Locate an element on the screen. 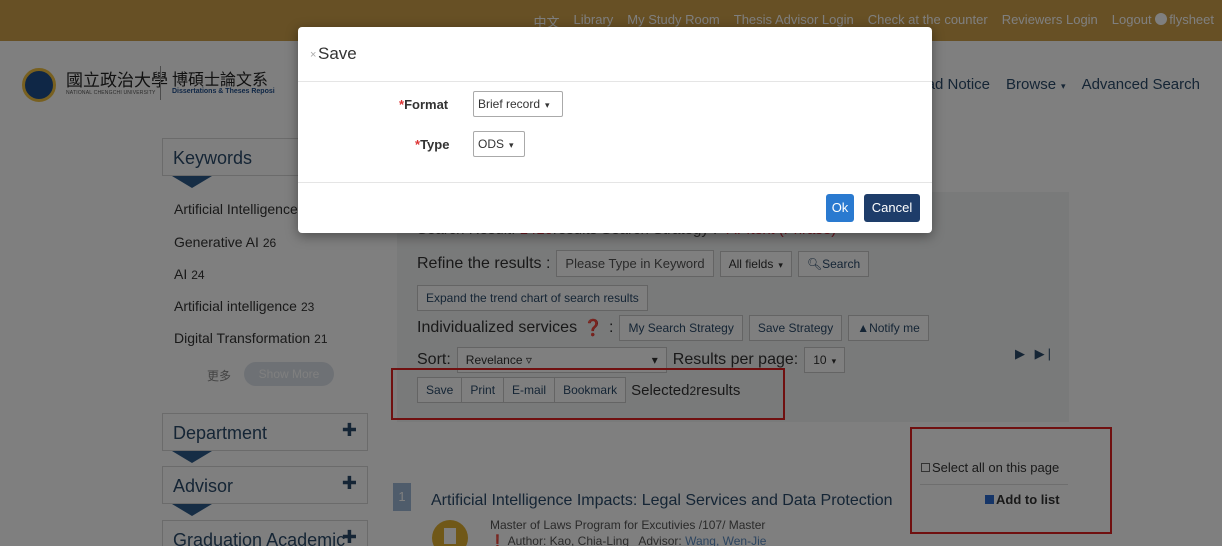 This screenshot has width=1222, height=546. cancel-button: Cancel is located at coordinates (892, 208).